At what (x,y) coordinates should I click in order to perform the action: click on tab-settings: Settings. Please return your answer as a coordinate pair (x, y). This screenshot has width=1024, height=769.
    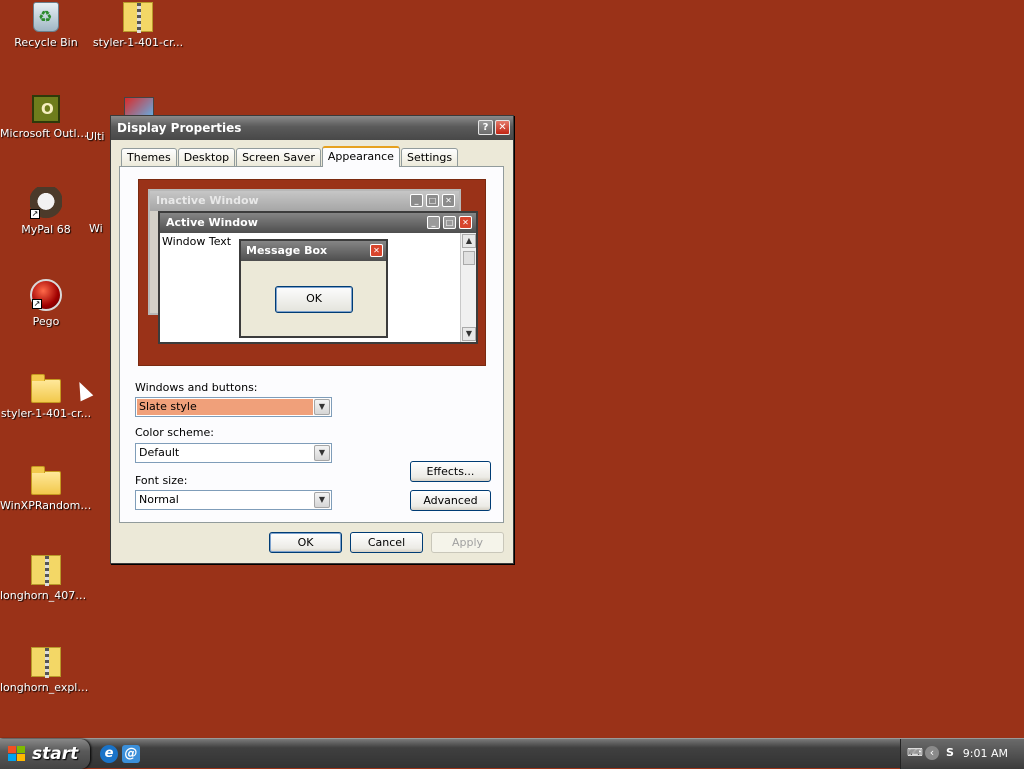
    Looking at the image, I should click on (429, 157).